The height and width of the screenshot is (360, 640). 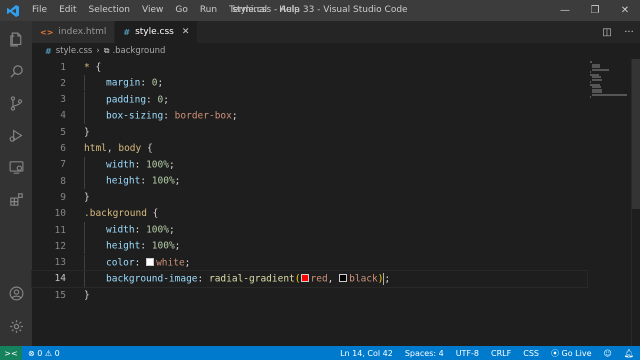 I want to click on close-window-icon: ✕, so click(x=625, y=10).